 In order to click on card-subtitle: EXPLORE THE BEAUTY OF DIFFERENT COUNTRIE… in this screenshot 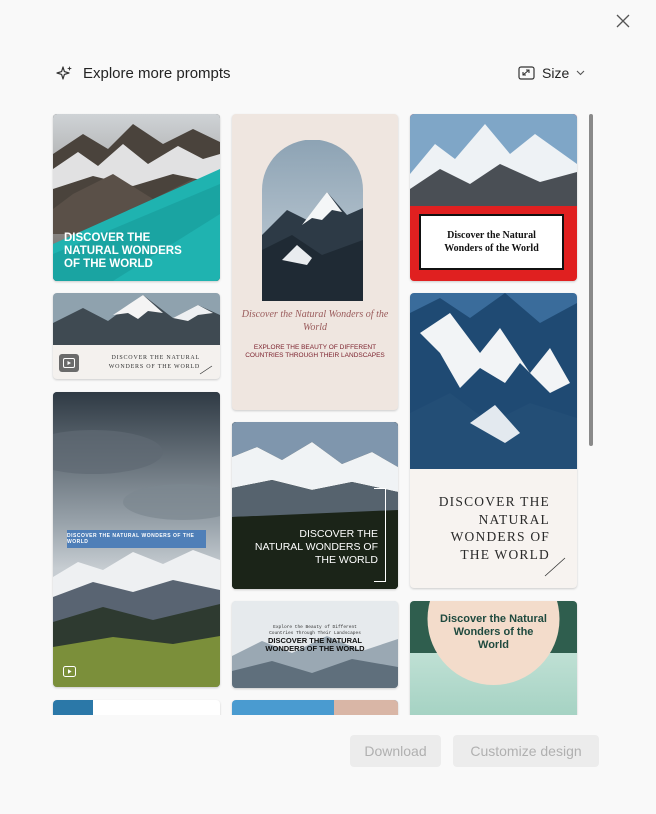, I will do `click(315, 351)`.